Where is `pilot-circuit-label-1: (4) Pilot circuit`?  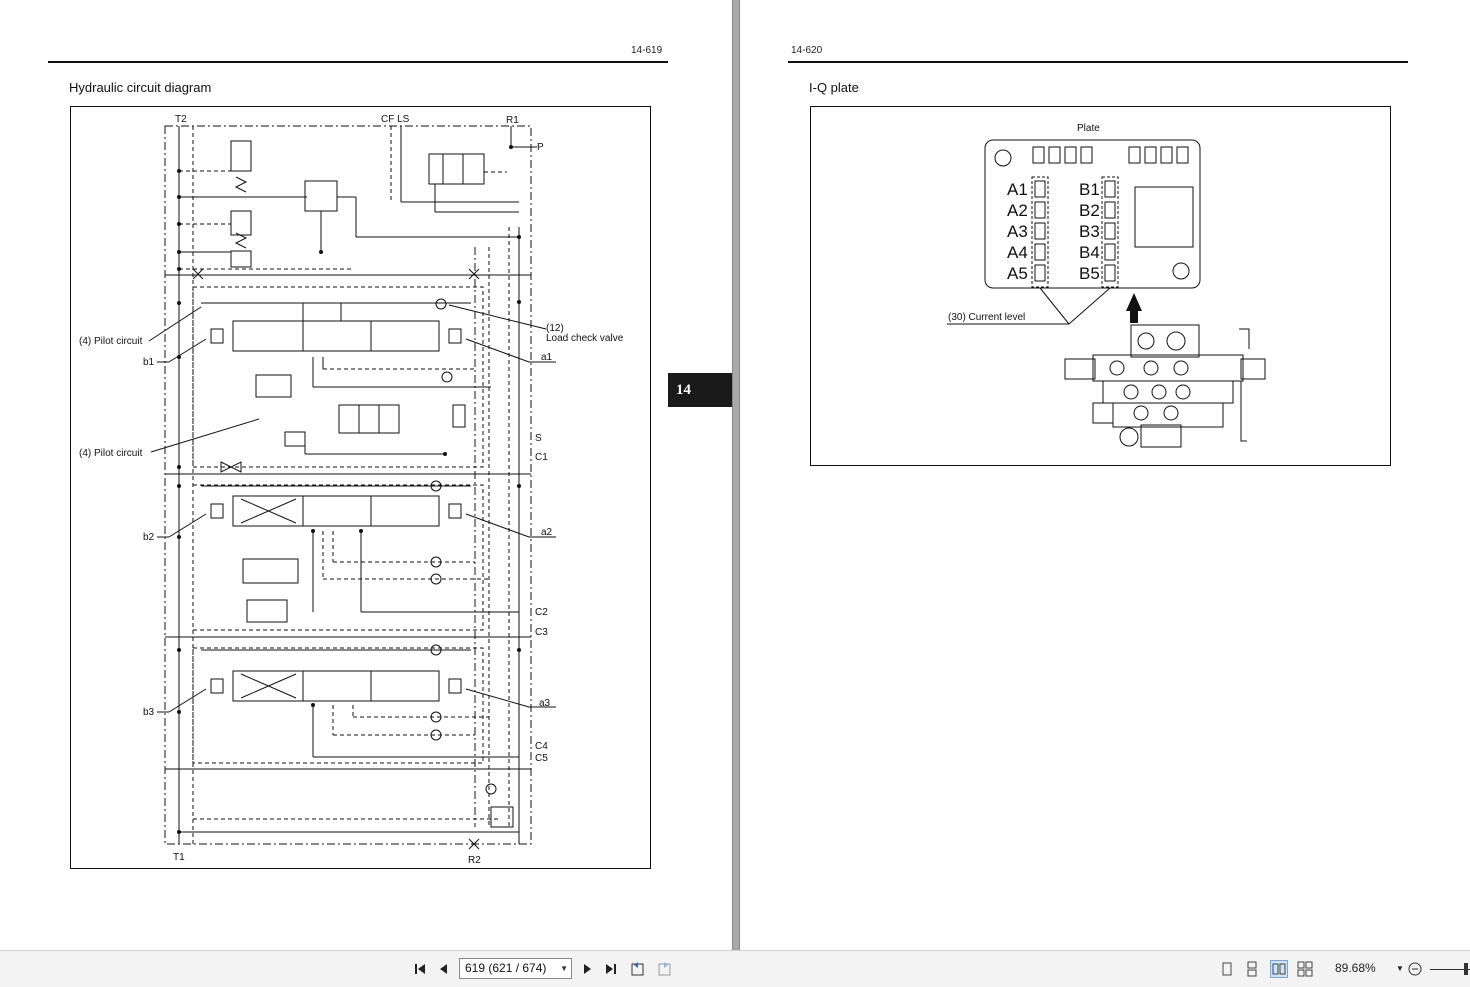 pilot-circuit-label-1: (4) Pilot circuit is located at coordinates (111, 341).